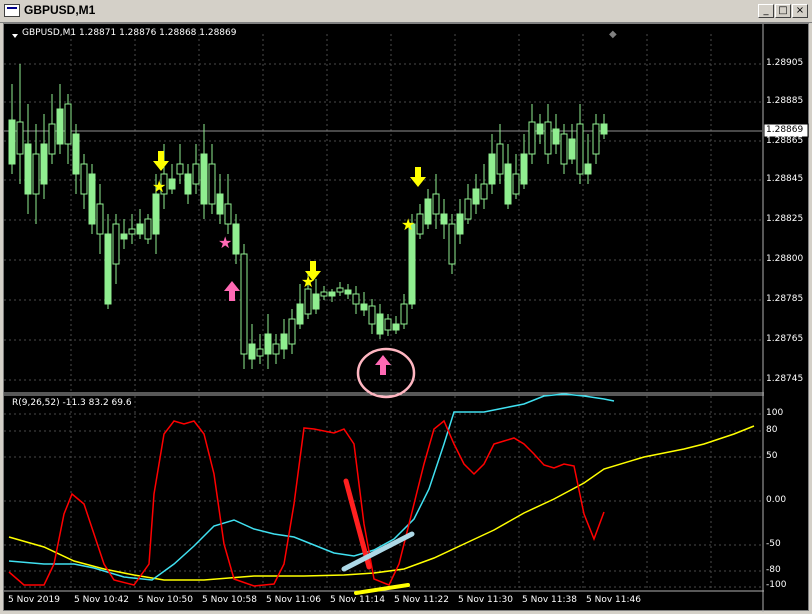 Image resolution: width=812 pixels, height=614 pixels. Describe the element at coordinates (421, 600) in the screenshot. I see `time-label: 5 Nov 11:22` at that location.